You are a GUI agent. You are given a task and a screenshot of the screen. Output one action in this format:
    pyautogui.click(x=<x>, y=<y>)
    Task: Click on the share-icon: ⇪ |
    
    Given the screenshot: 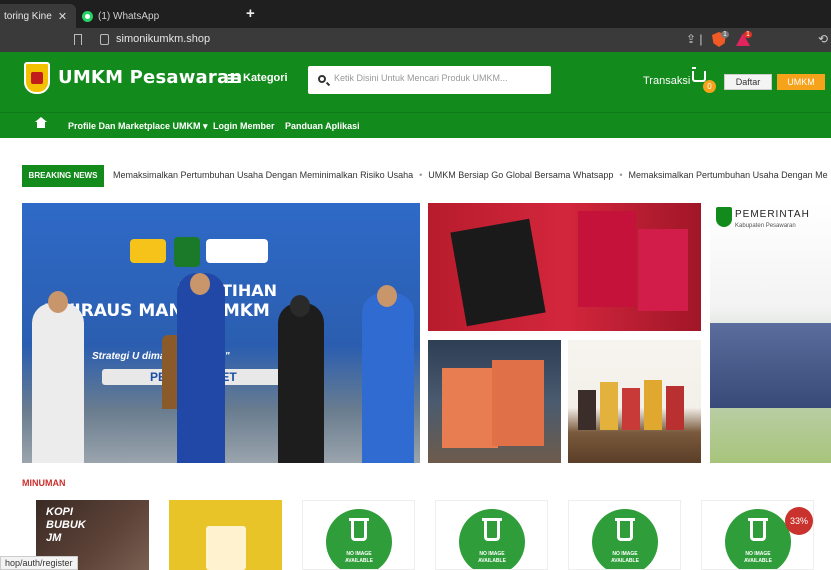 What is the action you would take?
    pyautogui.click(x=694, y=39)
    